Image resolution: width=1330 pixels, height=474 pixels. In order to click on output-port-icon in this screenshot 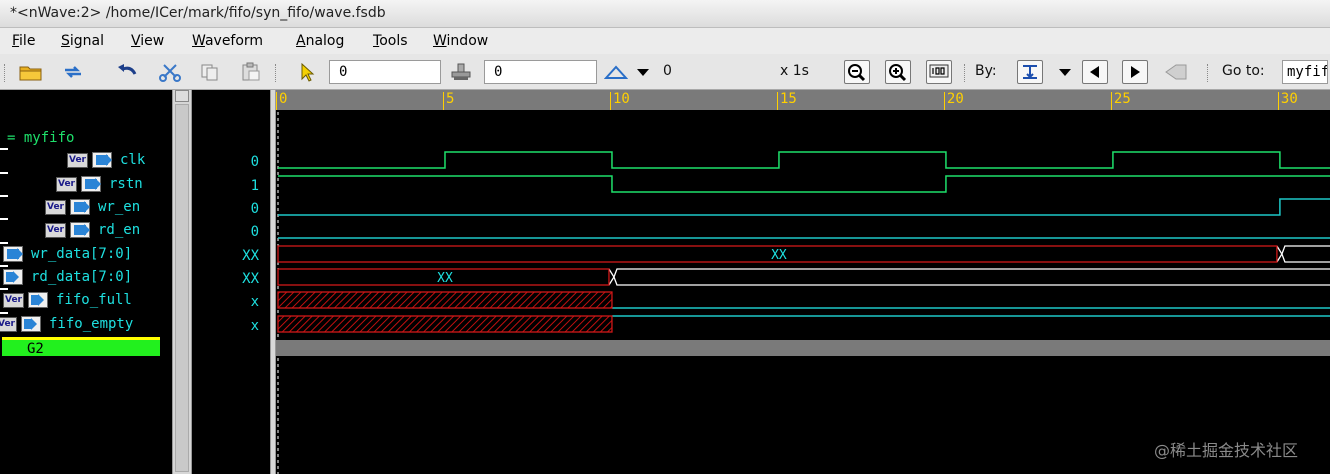, I will do `click(31, 324)`.